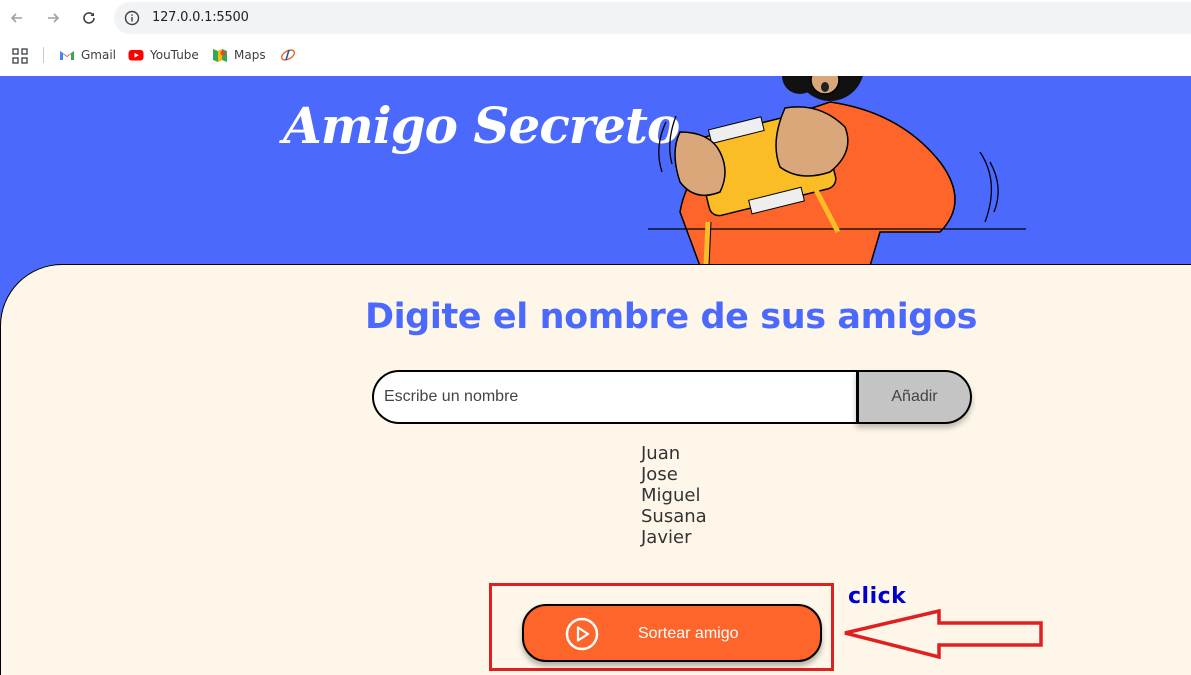 The width and height of the screenshot is (1191, 675). What do you see at coordinates (837, 171) in the screenshot?
I see `gamer-illustration-icon` at bounding box center [837, 171].